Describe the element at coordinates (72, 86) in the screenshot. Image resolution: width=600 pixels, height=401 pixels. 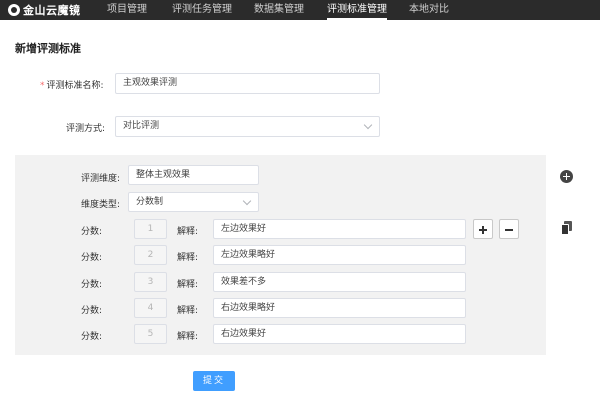
I see `name-label: * 评测标准名称:` at that location.